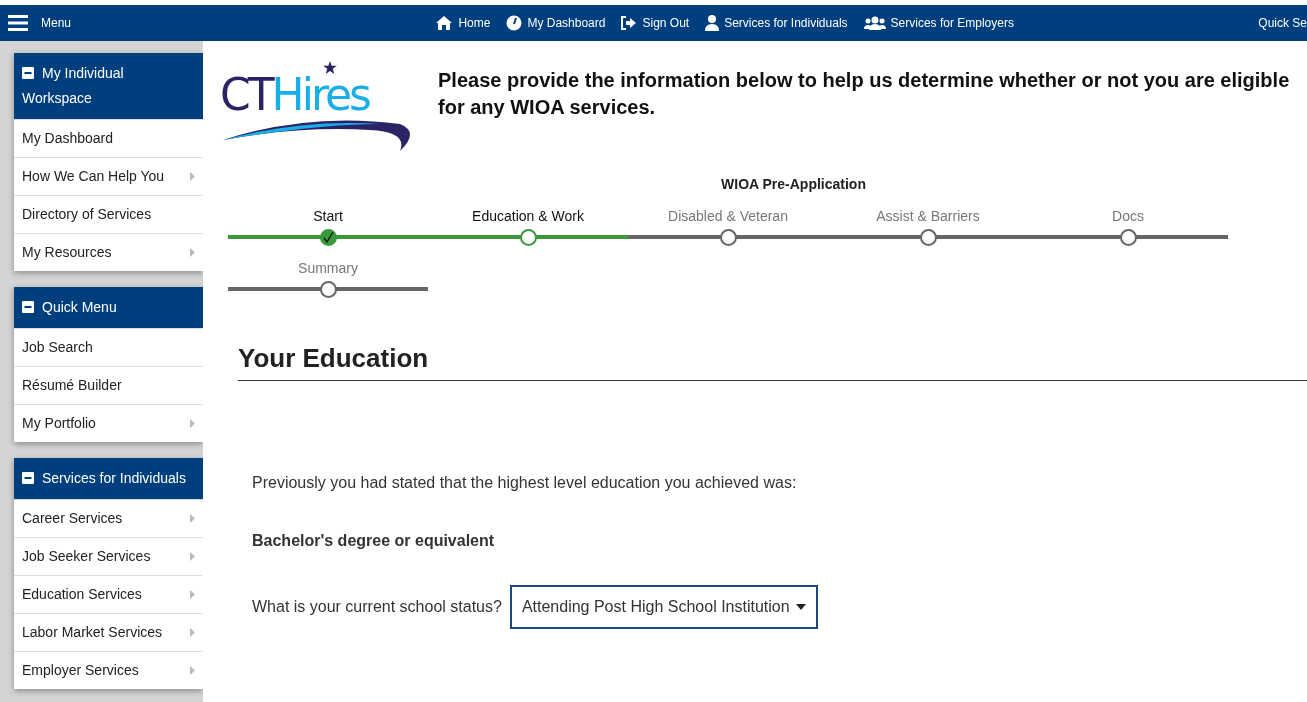 The image size is (1307, 702). What do you see at coordinates (108, 478) in the screenshot?
I see `panel-header: Services for Individuals` at bounding box center [108, 478].